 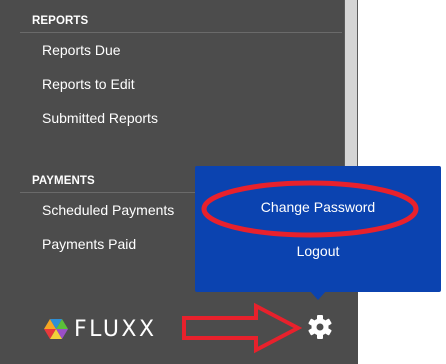 What do you see at coordinates (181, 118) in the screenshot?
I see `sidebar-item-submitted-reports: Submitted Reports` at bounding box center [181, 118].